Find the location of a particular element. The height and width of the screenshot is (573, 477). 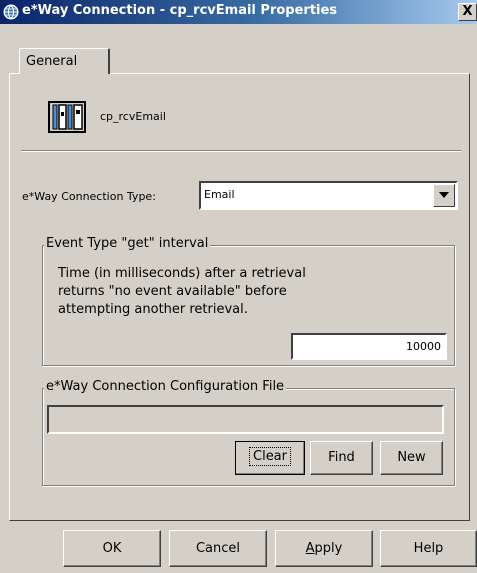

tab-general: General is located at coordinates (64, 61).